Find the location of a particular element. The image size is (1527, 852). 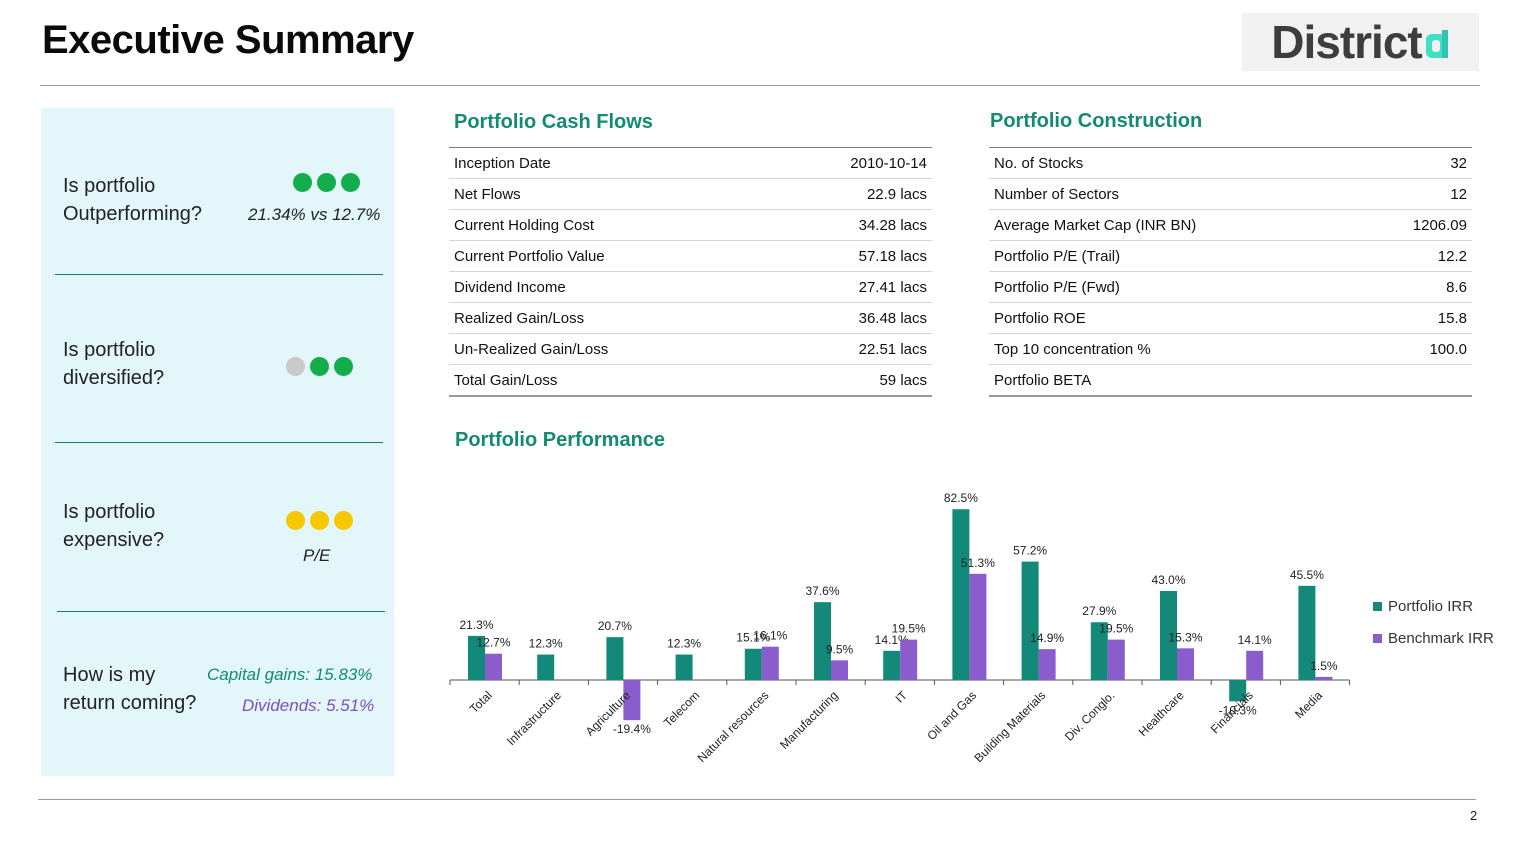

cash-flow-row: Un-Realized Gain/Loss 22.51 lacs is located at coordinates (690, 349).